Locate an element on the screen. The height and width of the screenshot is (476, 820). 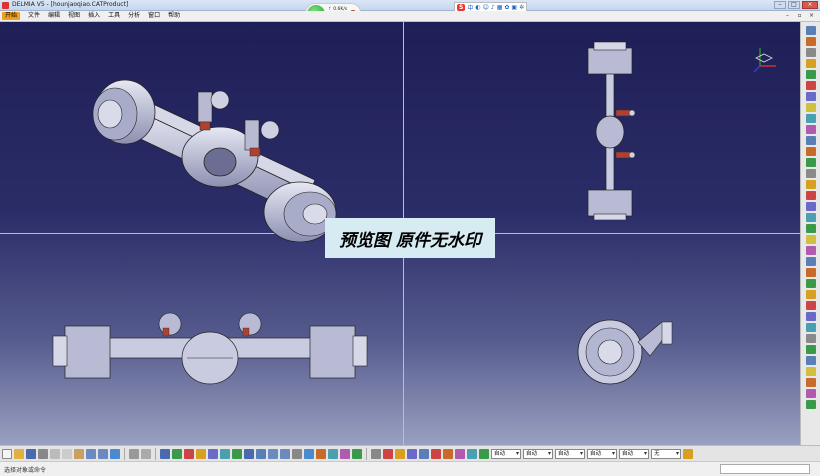
tool-19-icon is located at coordinates (810, 228).